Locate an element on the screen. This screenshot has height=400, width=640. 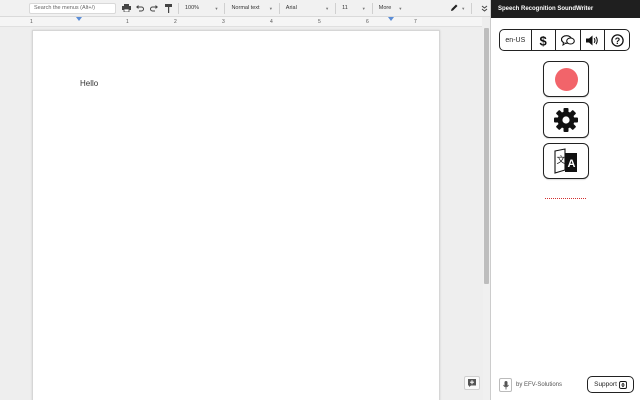
scrollbar-thumb is located at coordinates (486, 156).